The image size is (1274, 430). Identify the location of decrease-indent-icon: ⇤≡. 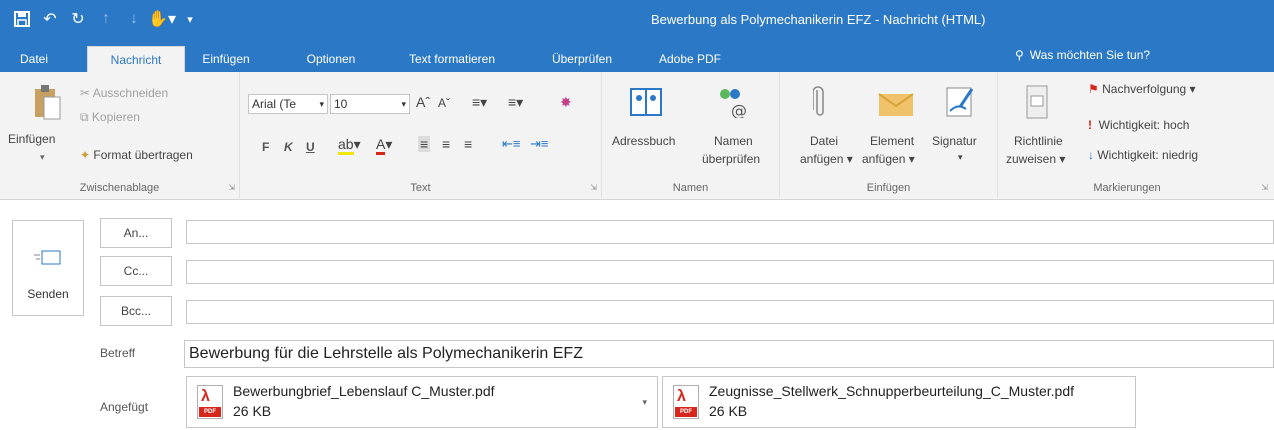
(511, 144).